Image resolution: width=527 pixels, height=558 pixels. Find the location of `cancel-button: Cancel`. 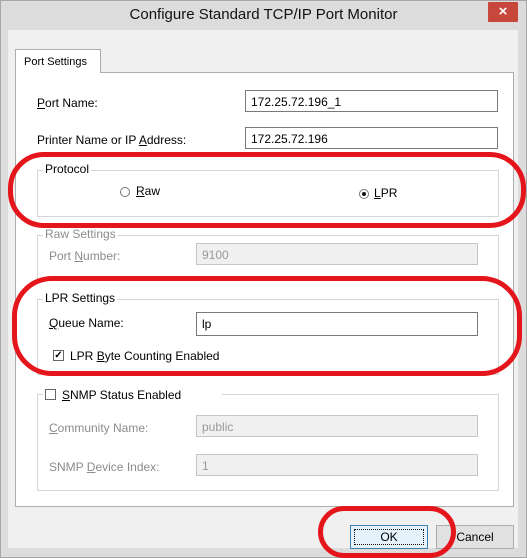

cancel-button: Cancel is located at coordinates (475, 537).